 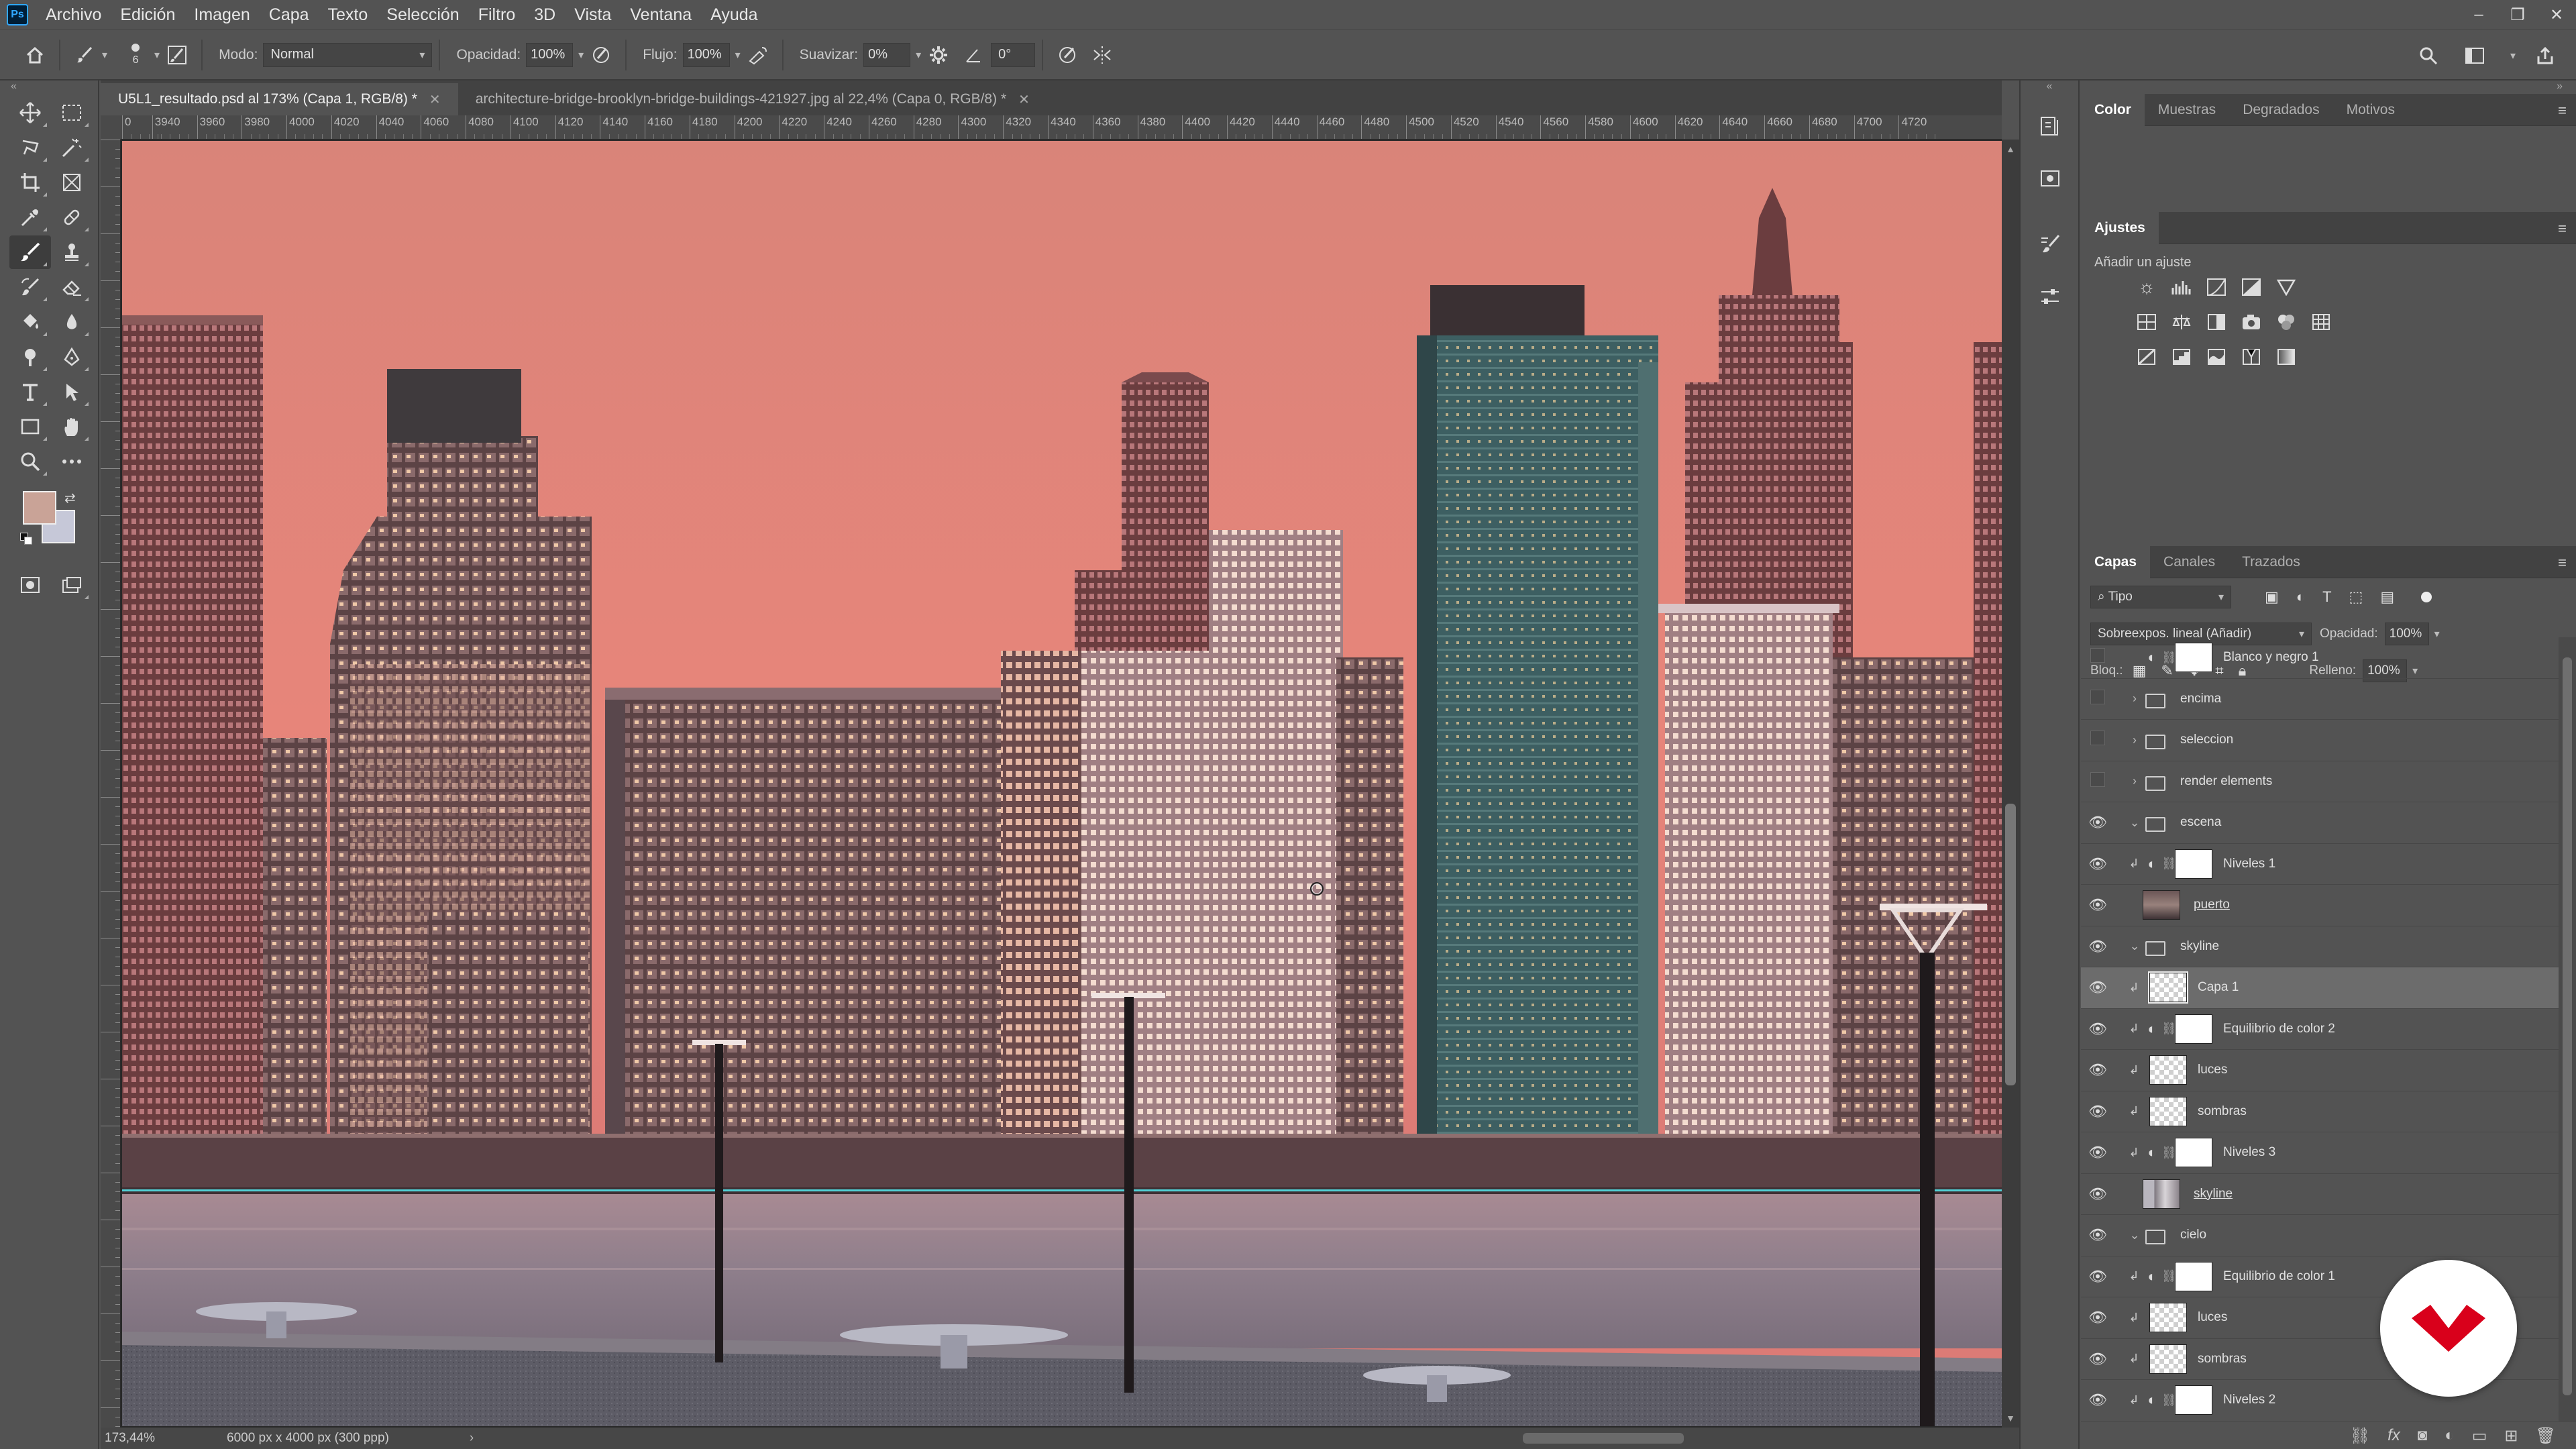 I want to click on brightness-icon: ☼, so click(x=2147, y=287).